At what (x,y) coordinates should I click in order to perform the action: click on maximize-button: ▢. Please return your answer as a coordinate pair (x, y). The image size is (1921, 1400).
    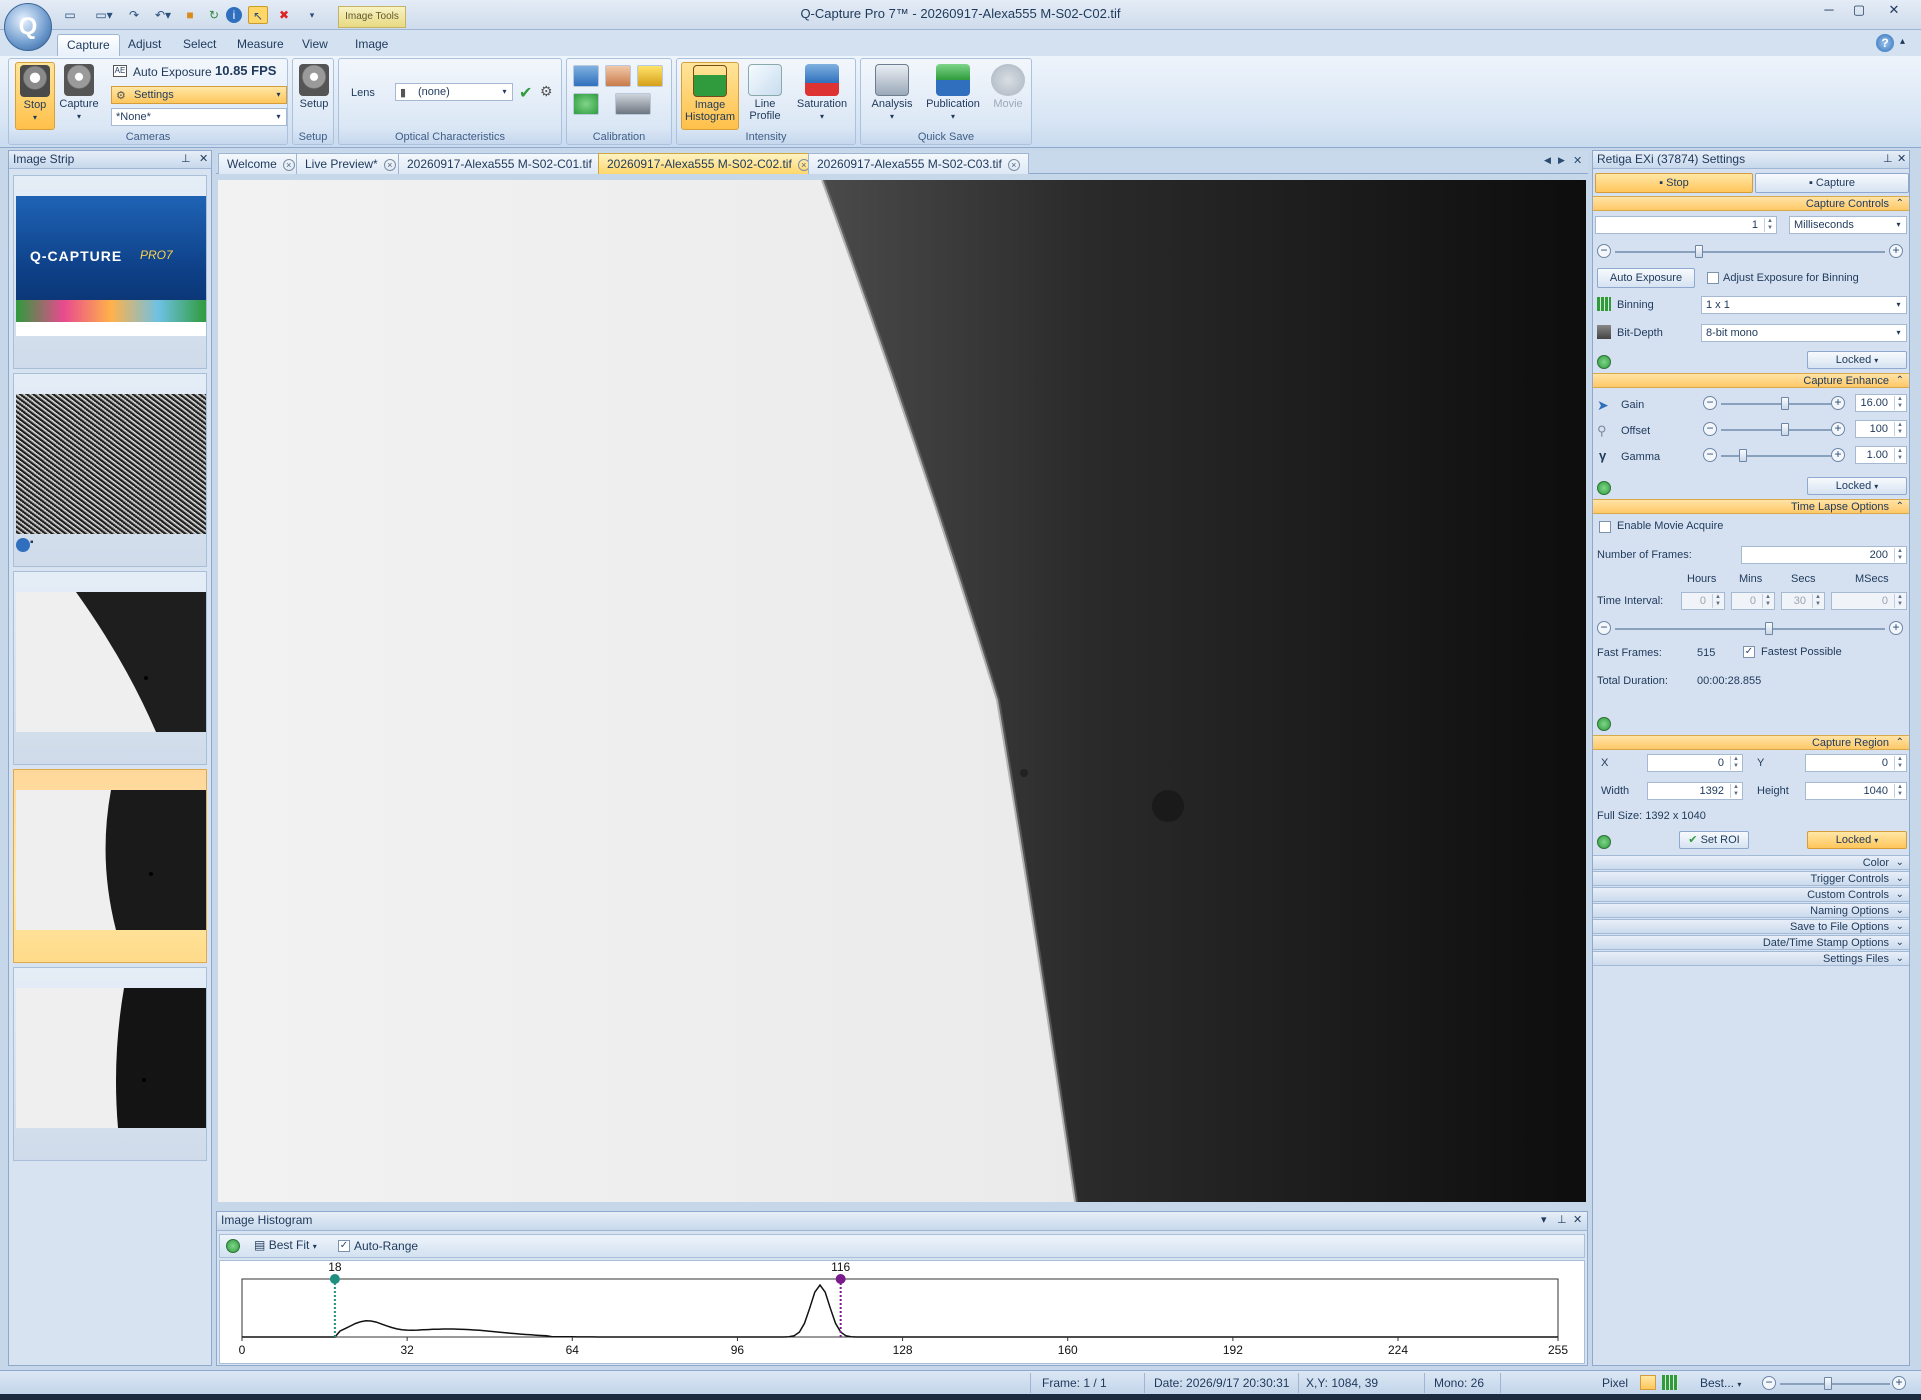
    Looking at the image, I should click on (1859, 11).